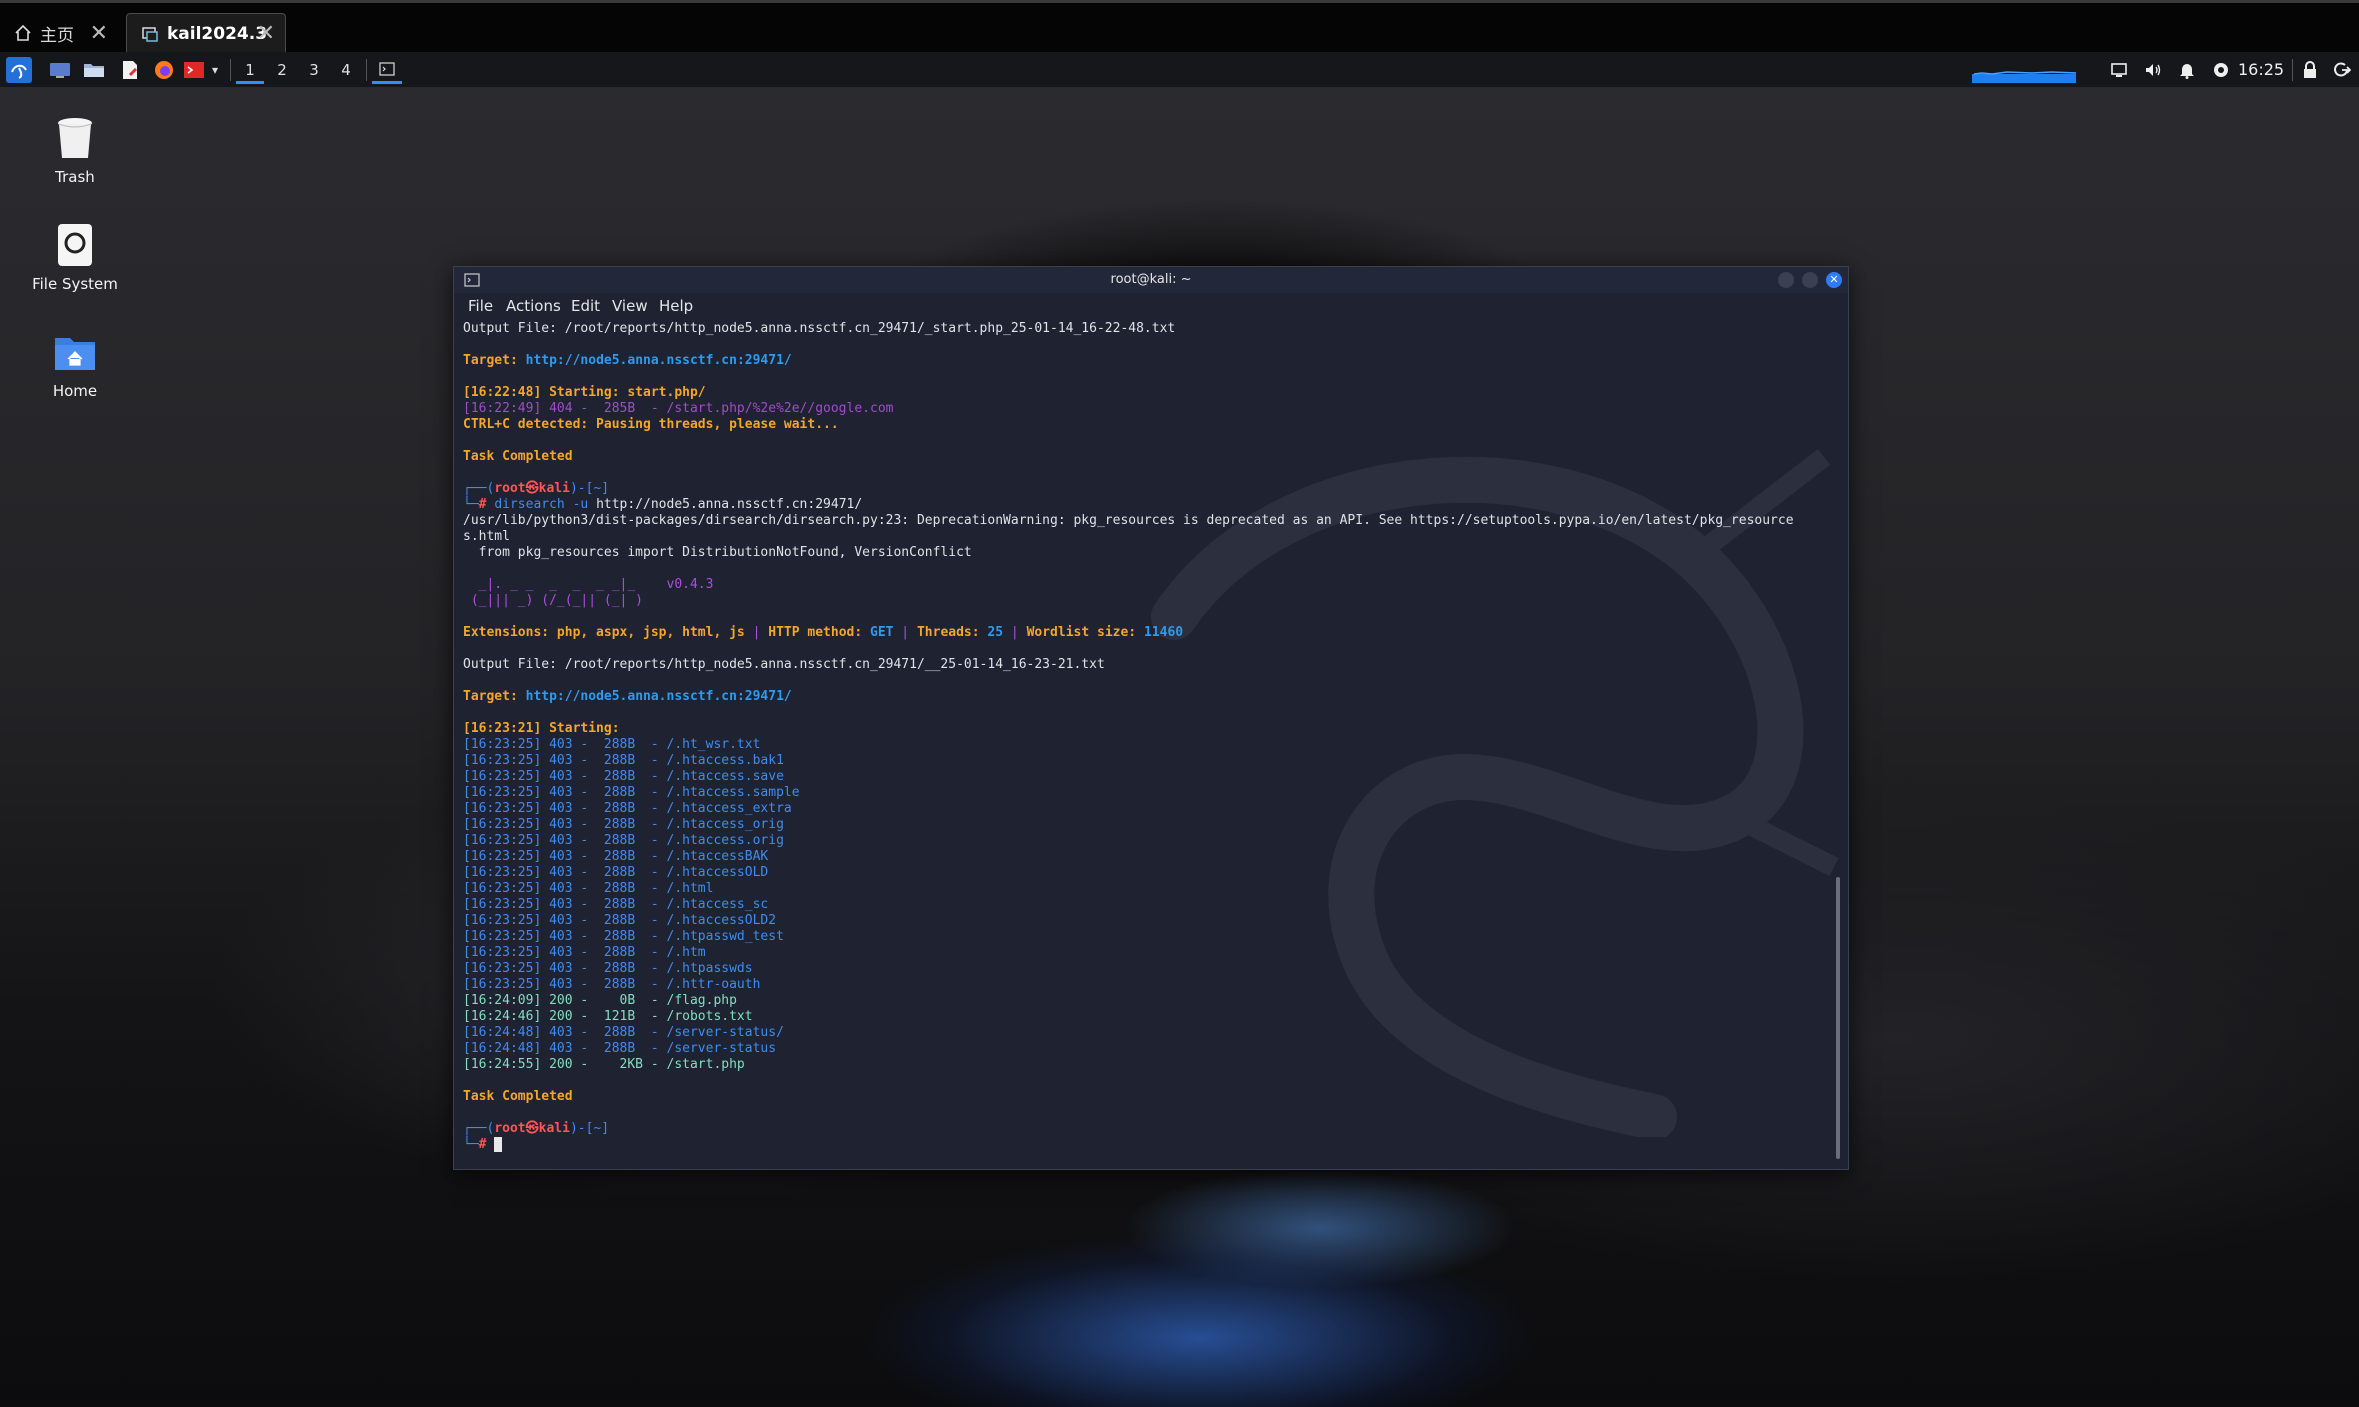 The width and height of the screenshot is (2359, 1407). Describe the element at coordinates (2261, 69) in the screenshot. I see `panel-clock: 16:25` at that location.